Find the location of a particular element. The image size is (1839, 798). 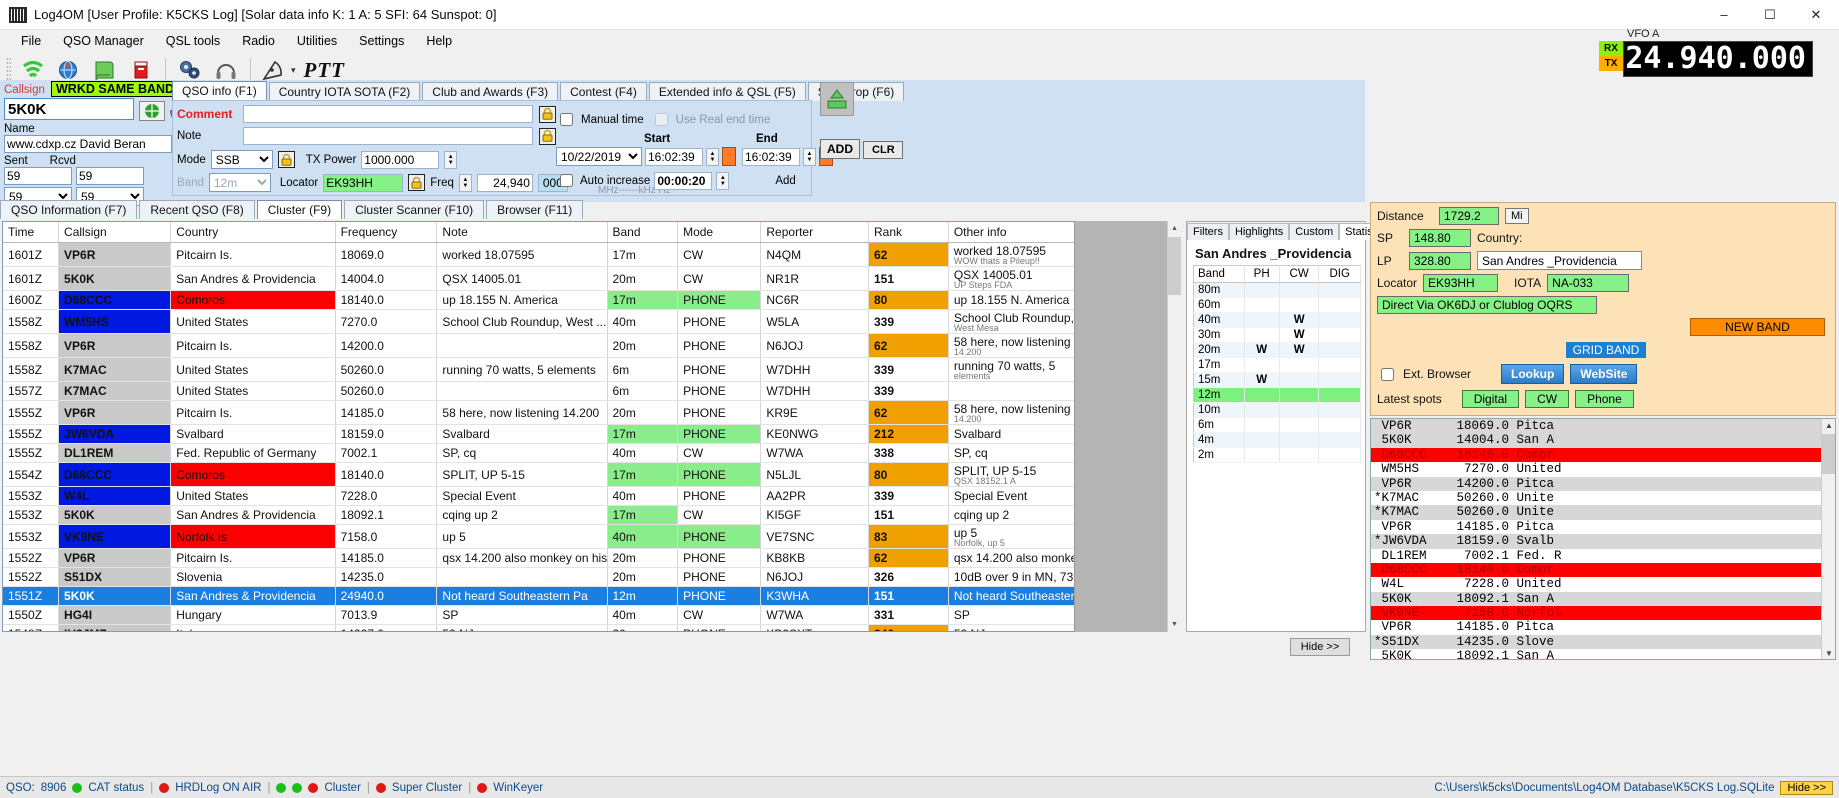

spot-line: *S51DX 14235.0 Slove is located at coordinates (1603, 642).